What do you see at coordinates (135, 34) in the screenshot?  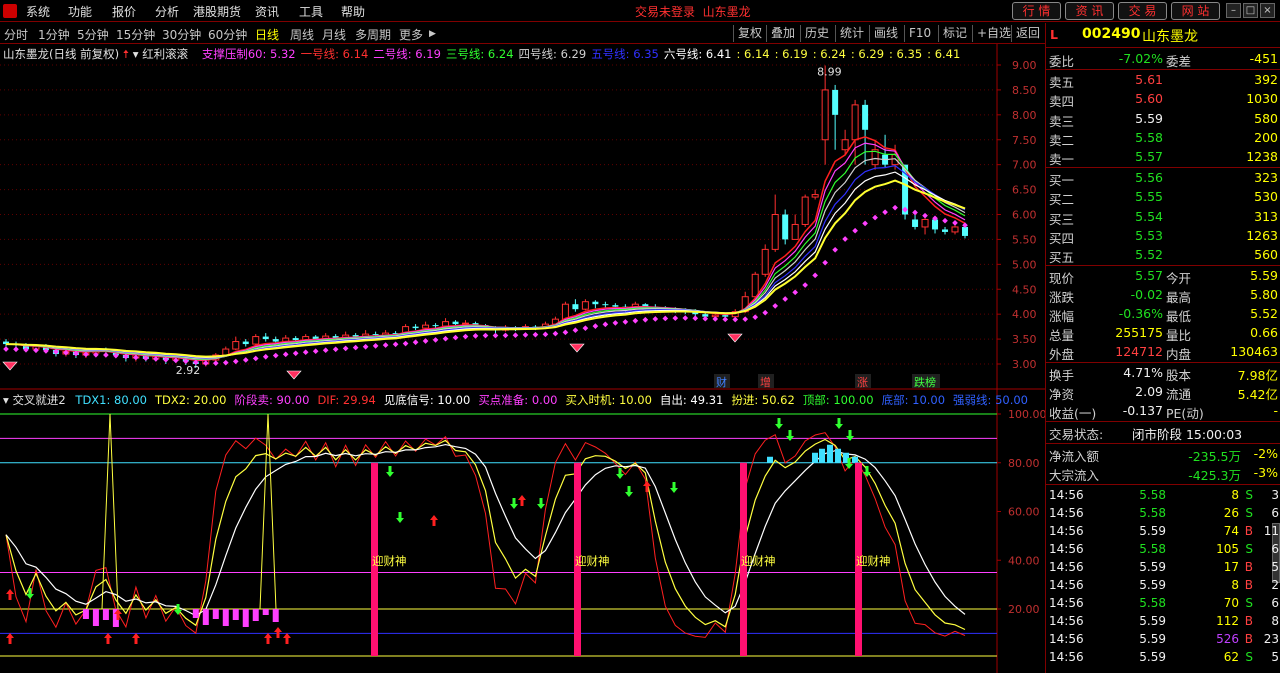 I see `period-15min: 15分钟` at bounding box center [135, 34].